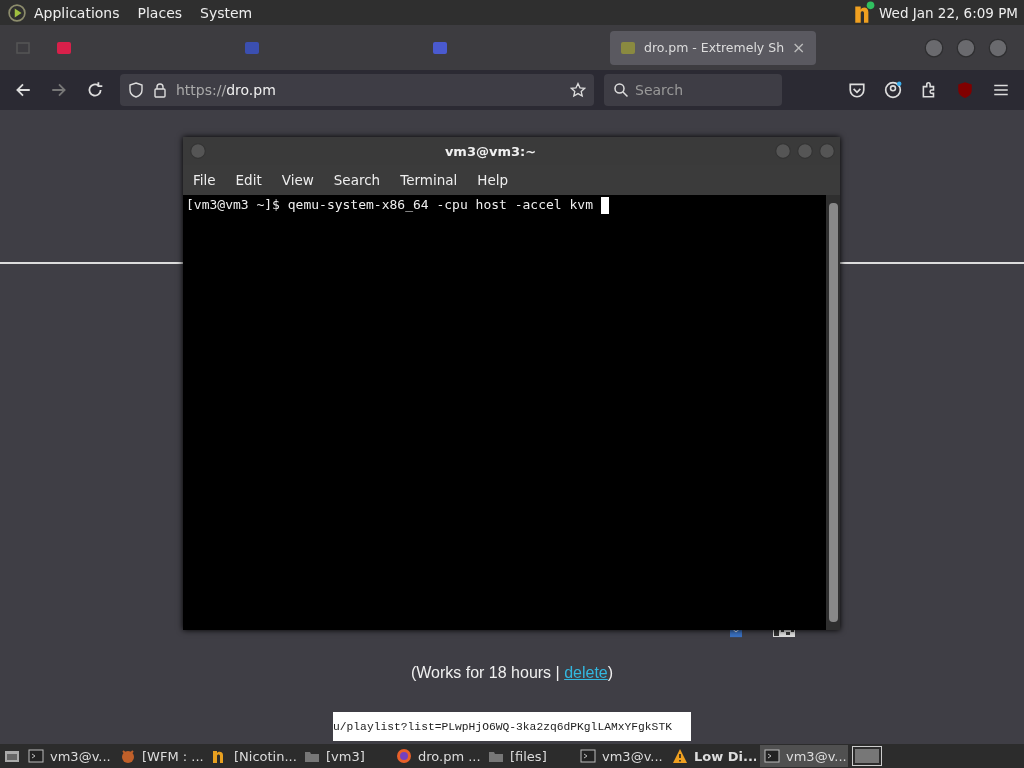 The image size is (1024, 768). What do you see at coordinates (493, 180) in the screenshot?
I see `terminal-menu-item: Help` at bounding box center [493, 180].